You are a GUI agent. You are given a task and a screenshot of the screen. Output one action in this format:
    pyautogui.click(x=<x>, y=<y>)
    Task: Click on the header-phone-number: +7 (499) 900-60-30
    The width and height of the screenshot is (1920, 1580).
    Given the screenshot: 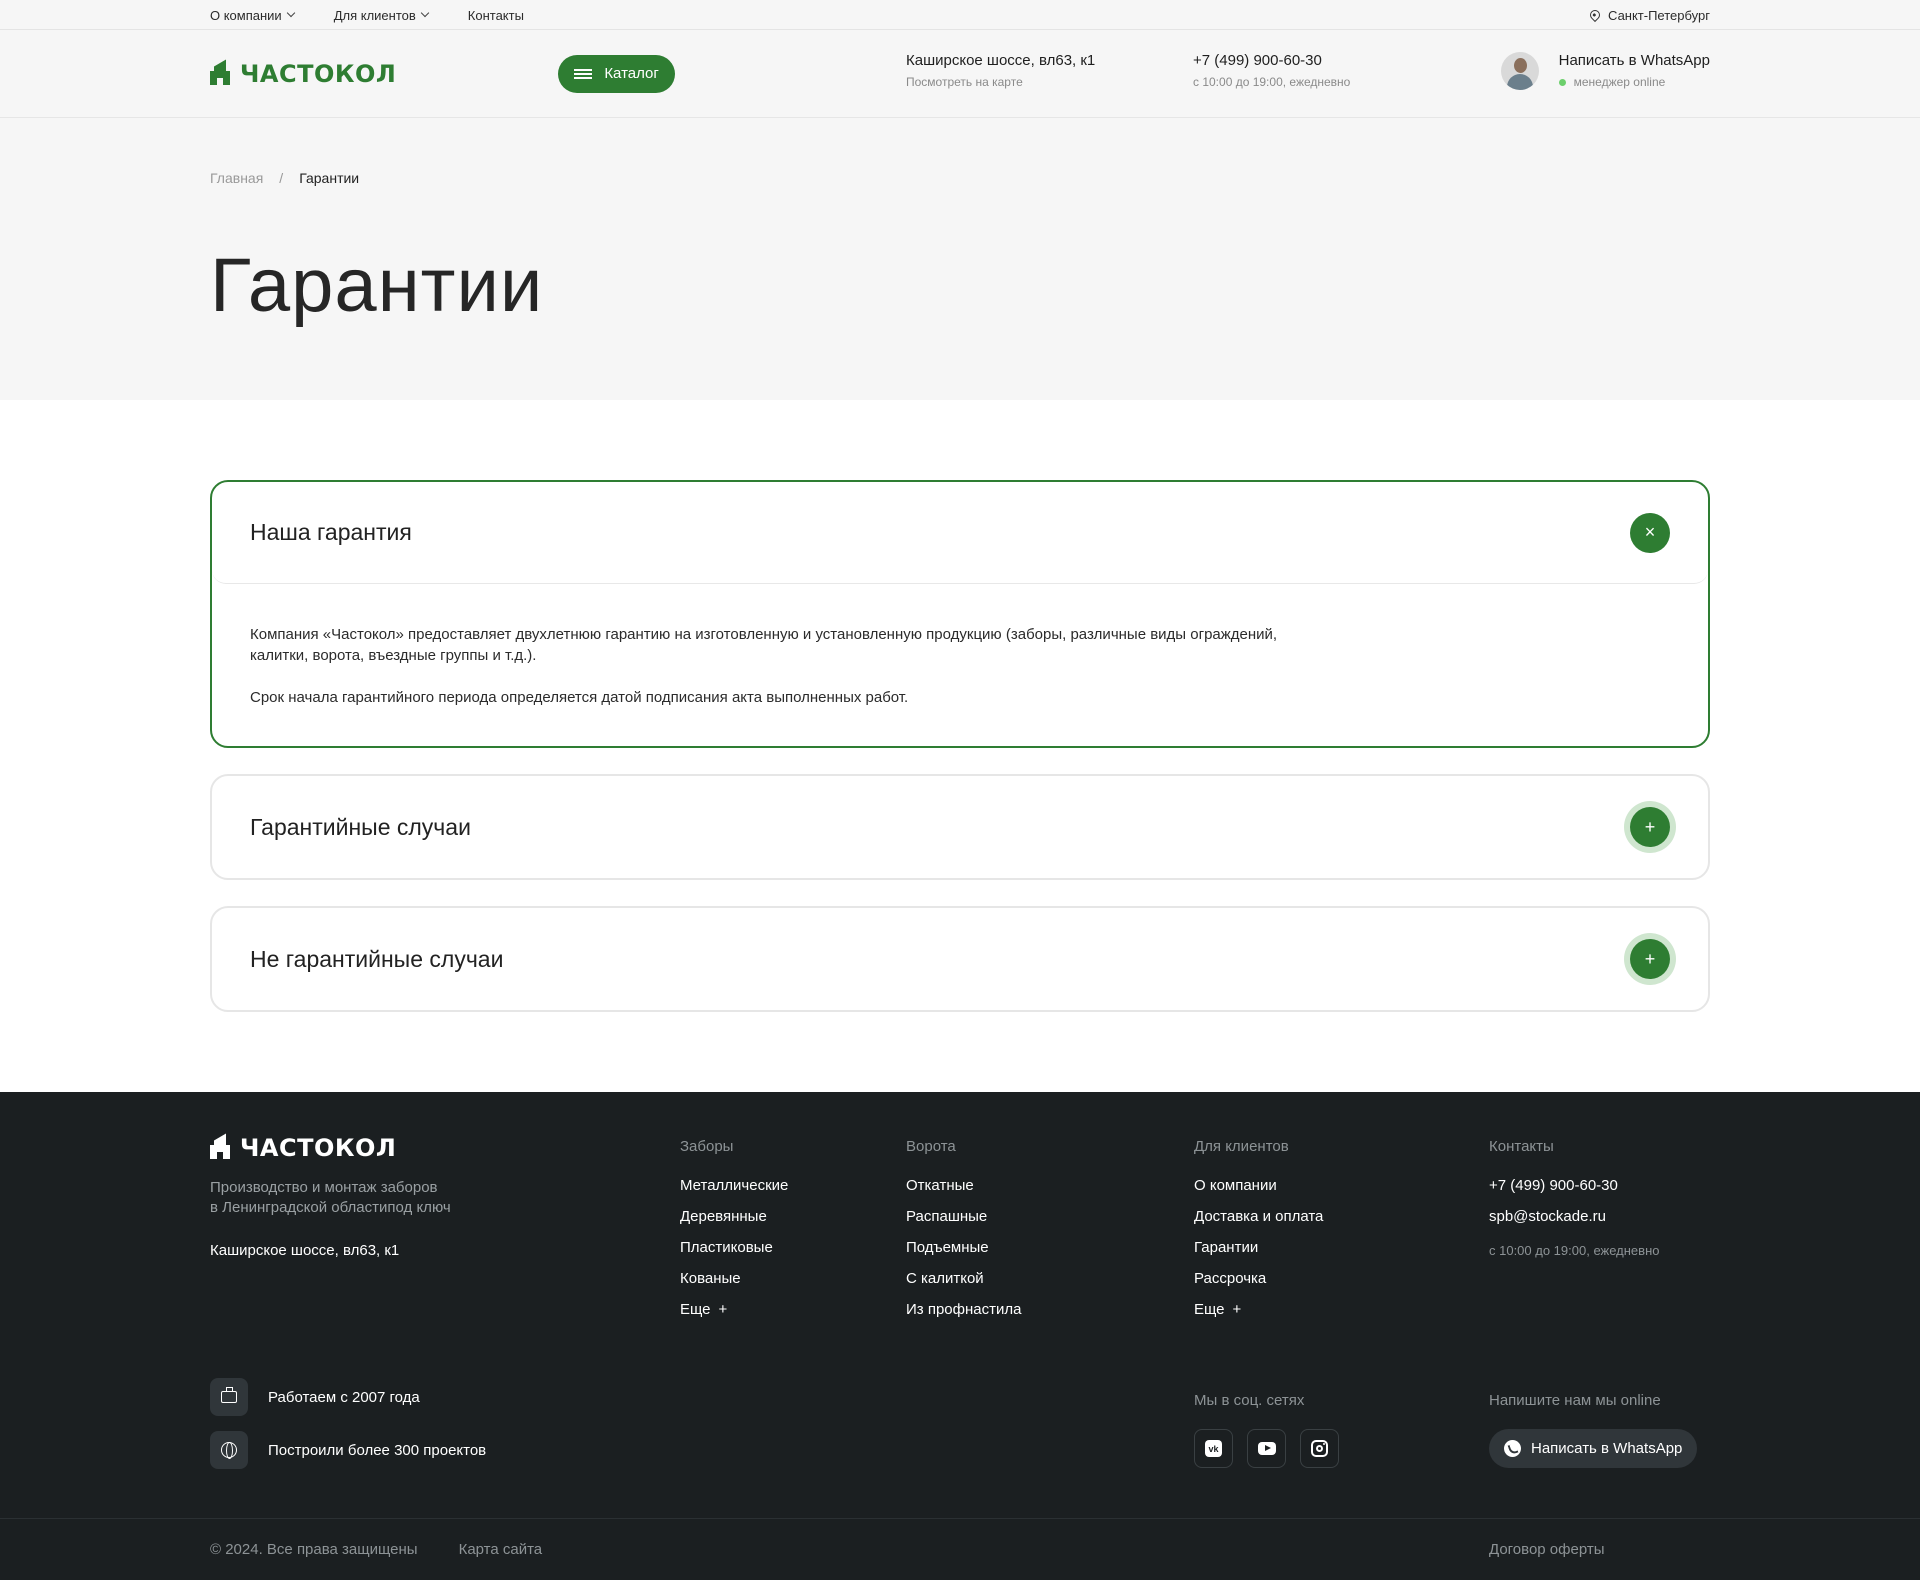 What is the action you would take?
    pyautogui.click(x=1271, y=60)
    